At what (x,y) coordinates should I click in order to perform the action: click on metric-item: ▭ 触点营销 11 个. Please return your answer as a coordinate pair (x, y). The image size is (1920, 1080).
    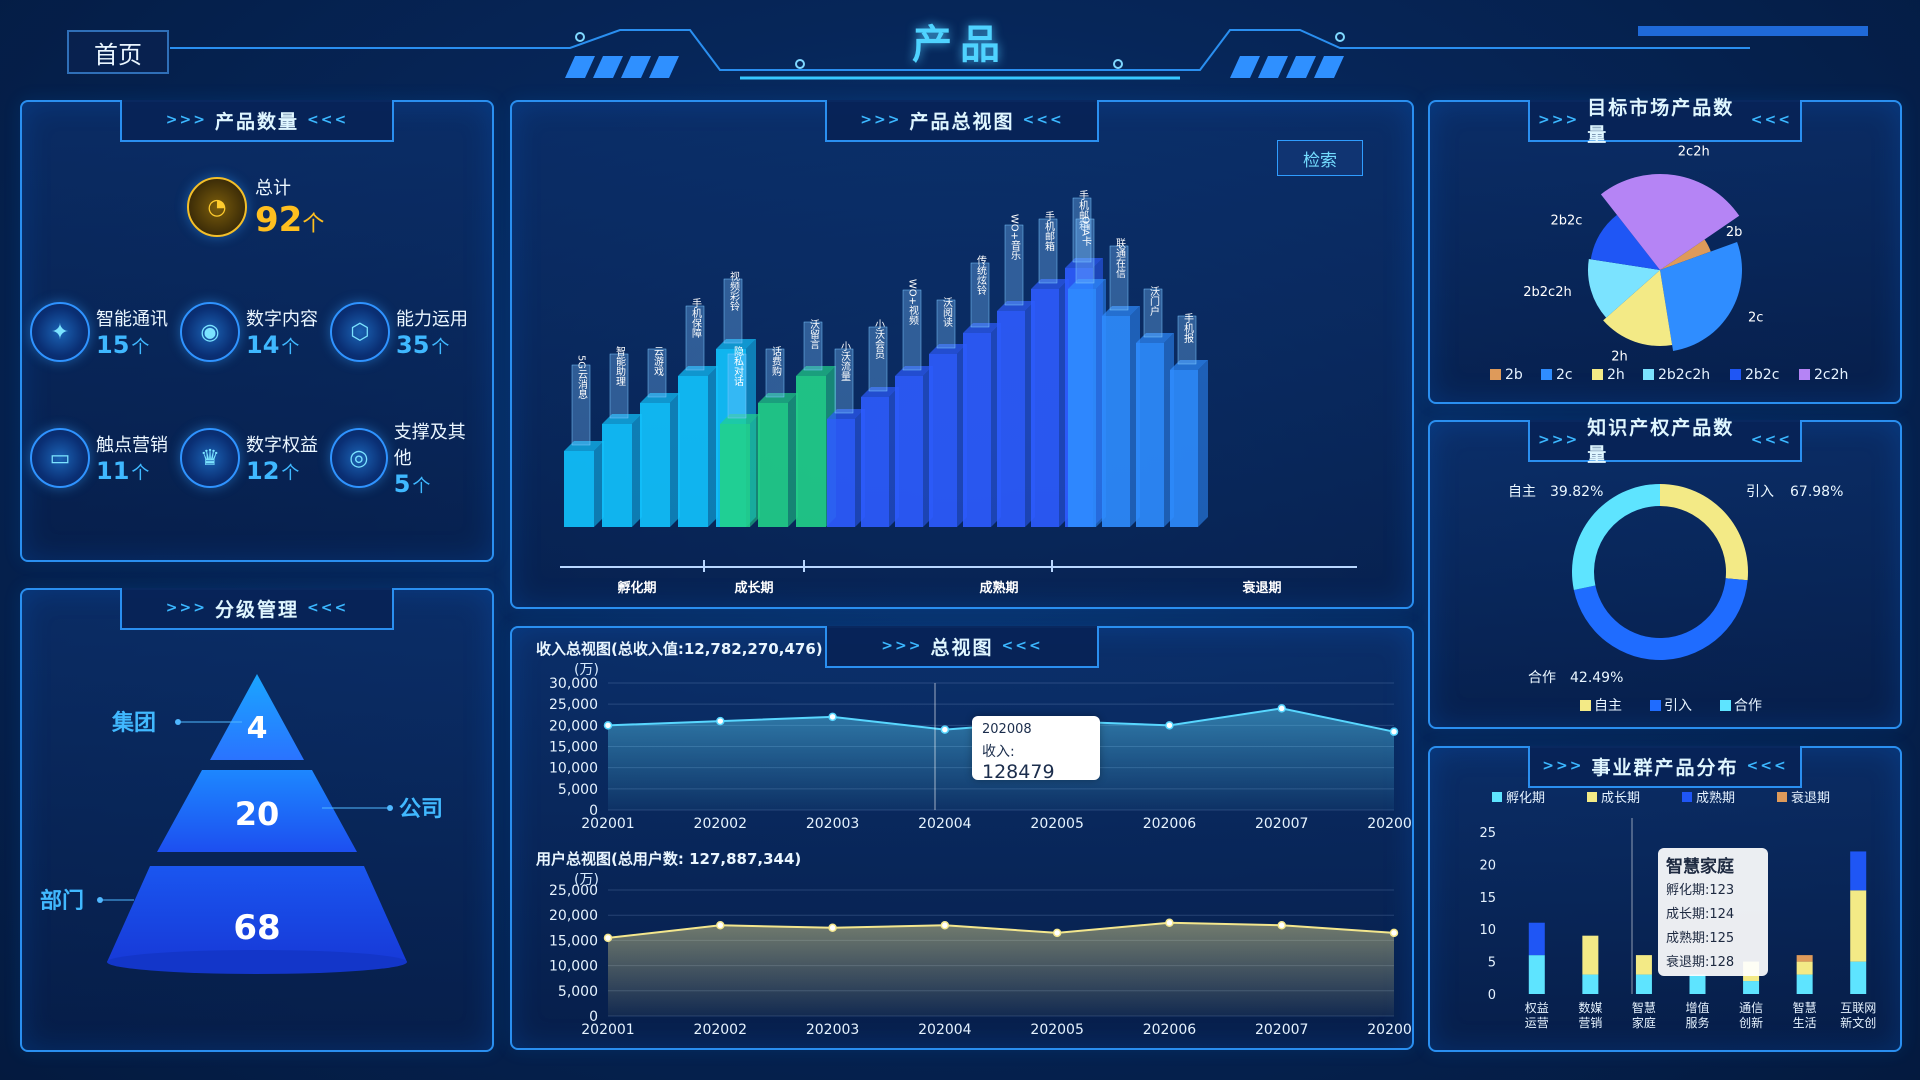
    Looking at the image, I should click on (105, 458).